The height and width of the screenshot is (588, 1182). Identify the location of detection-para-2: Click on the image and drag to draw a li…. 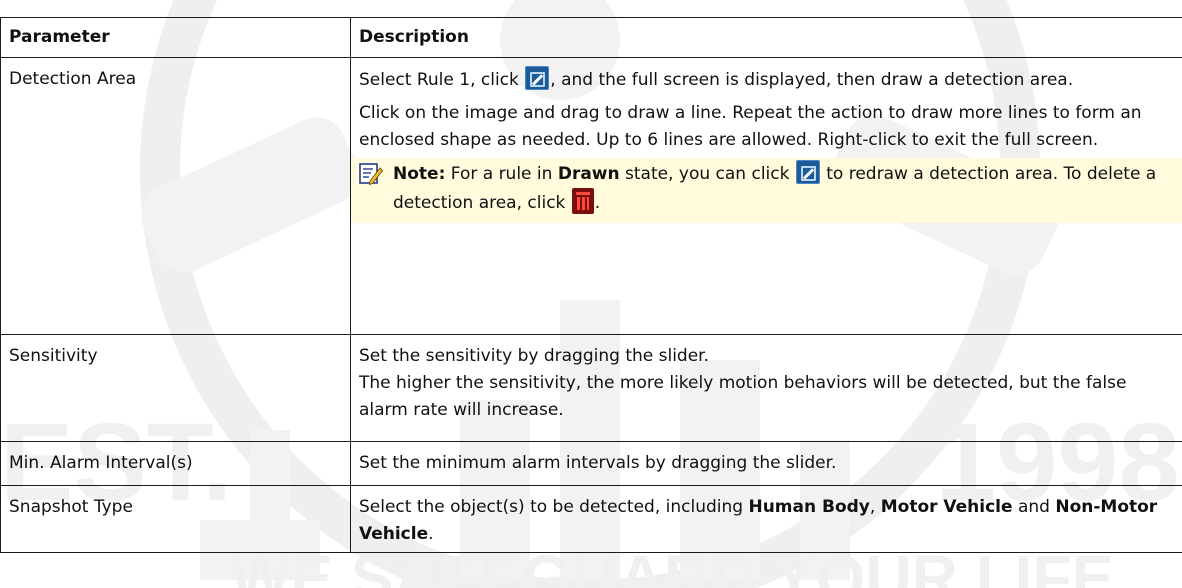
(750, 126).